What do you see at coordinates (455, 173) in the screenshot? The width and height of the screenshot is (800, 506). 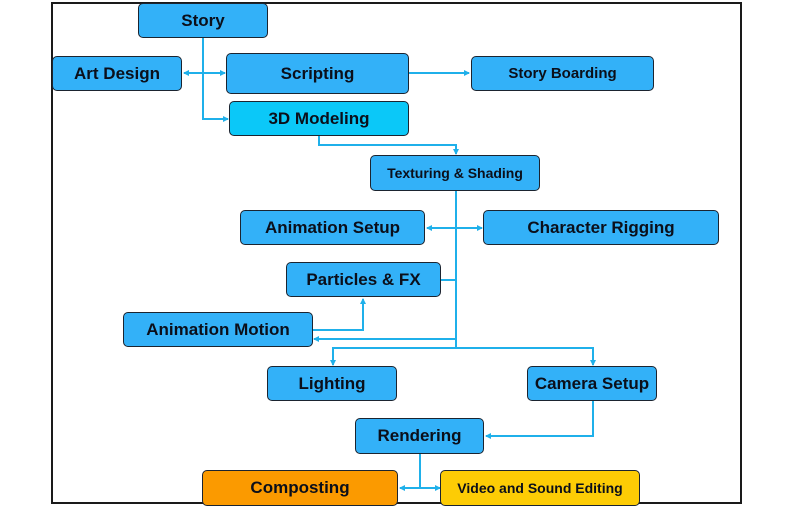 I see `node-texturing-shading: Texturing & Shading` at bounding box center [455, 173].